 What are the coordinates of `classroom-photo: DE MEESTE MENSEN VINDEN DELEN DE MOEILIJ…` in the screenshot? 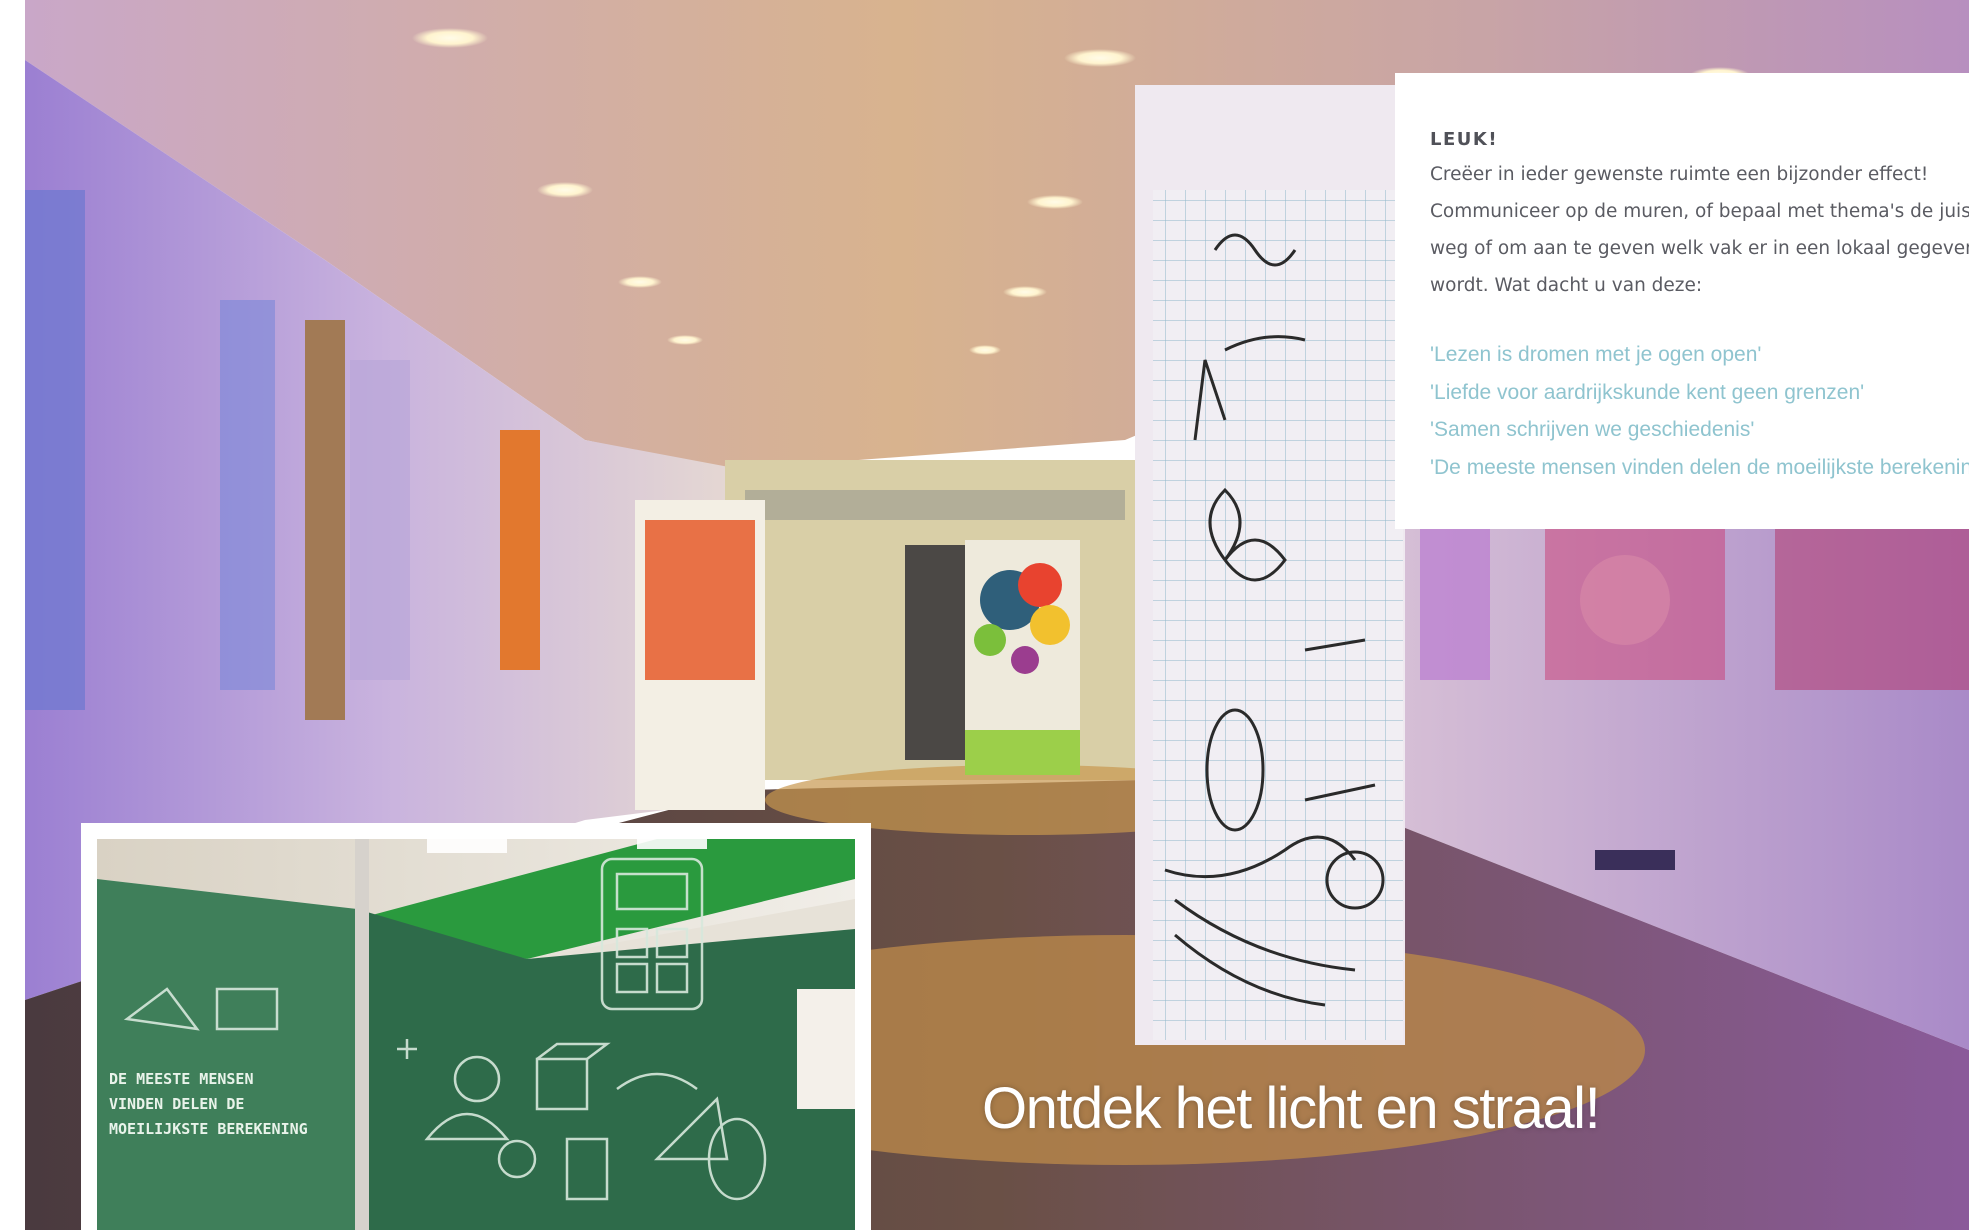 It's located at (476, 1034).